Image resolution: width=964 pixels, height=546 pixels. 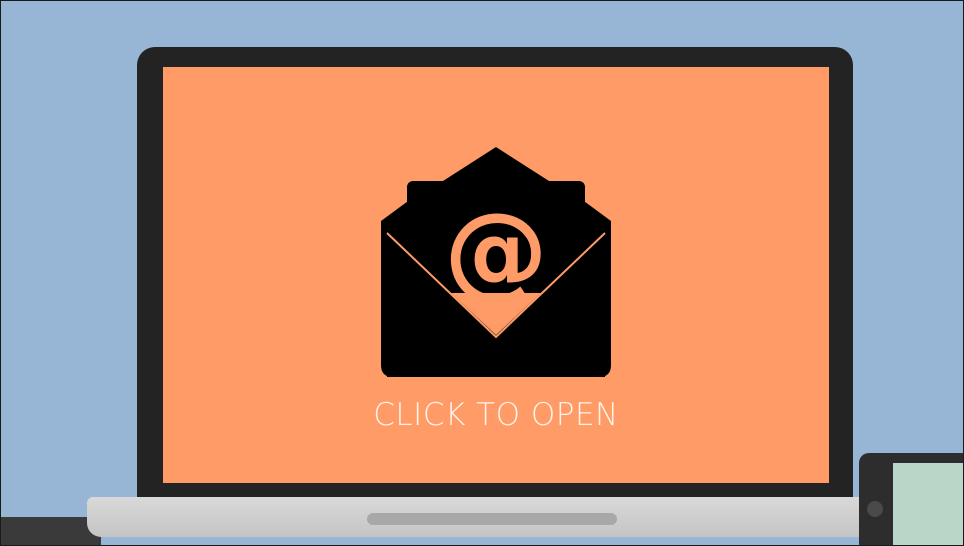 I want to click on phone-device, so click(x=911, y=499).